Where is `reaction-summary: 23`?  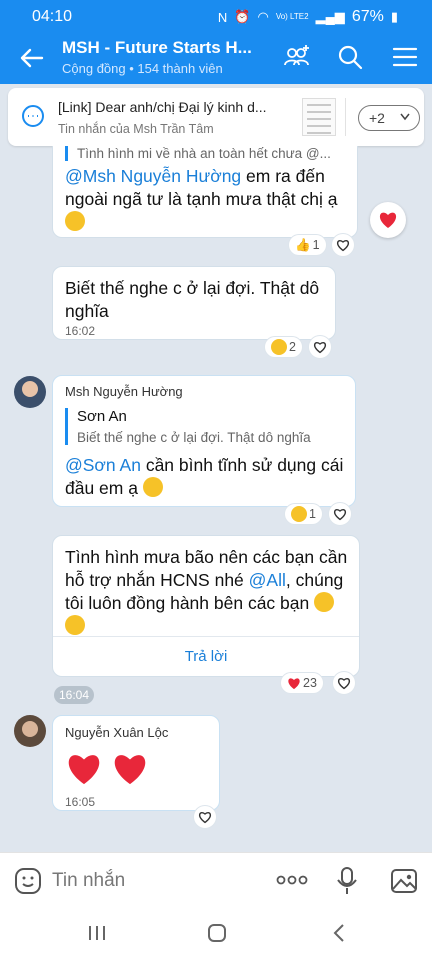 reaction-summary: 23 is located at coordinates (302, 683).